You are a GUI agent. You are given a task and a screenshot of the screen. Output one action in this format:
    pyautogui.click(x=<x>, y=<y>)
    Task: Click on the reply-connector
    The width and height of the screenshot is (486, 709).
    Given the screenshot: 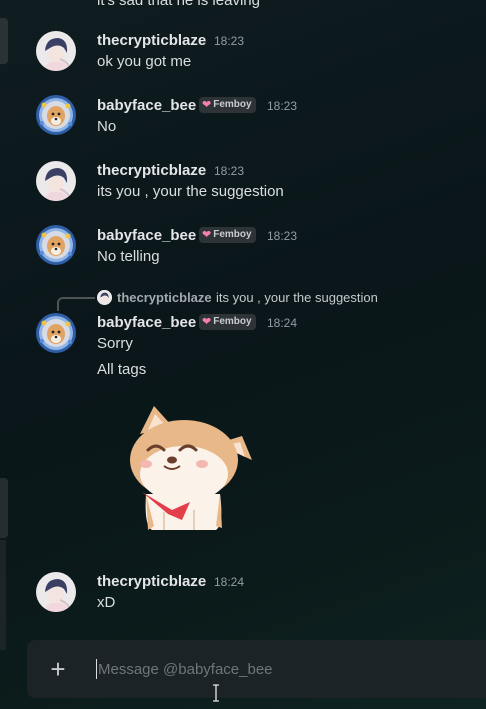 What is the action you would take?
    pyautogui.click(x=76, y=304)
    